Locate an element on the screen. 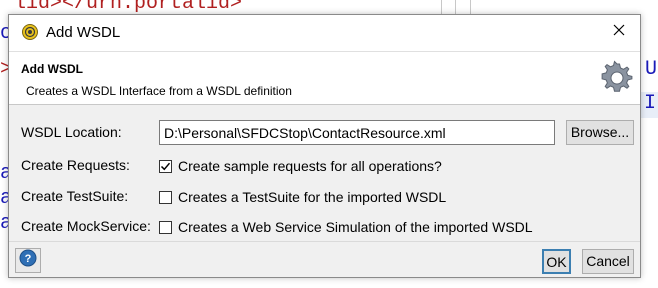  editor-xml-fragment-2: </urn.portalid> is located at coordinates (152, 7).